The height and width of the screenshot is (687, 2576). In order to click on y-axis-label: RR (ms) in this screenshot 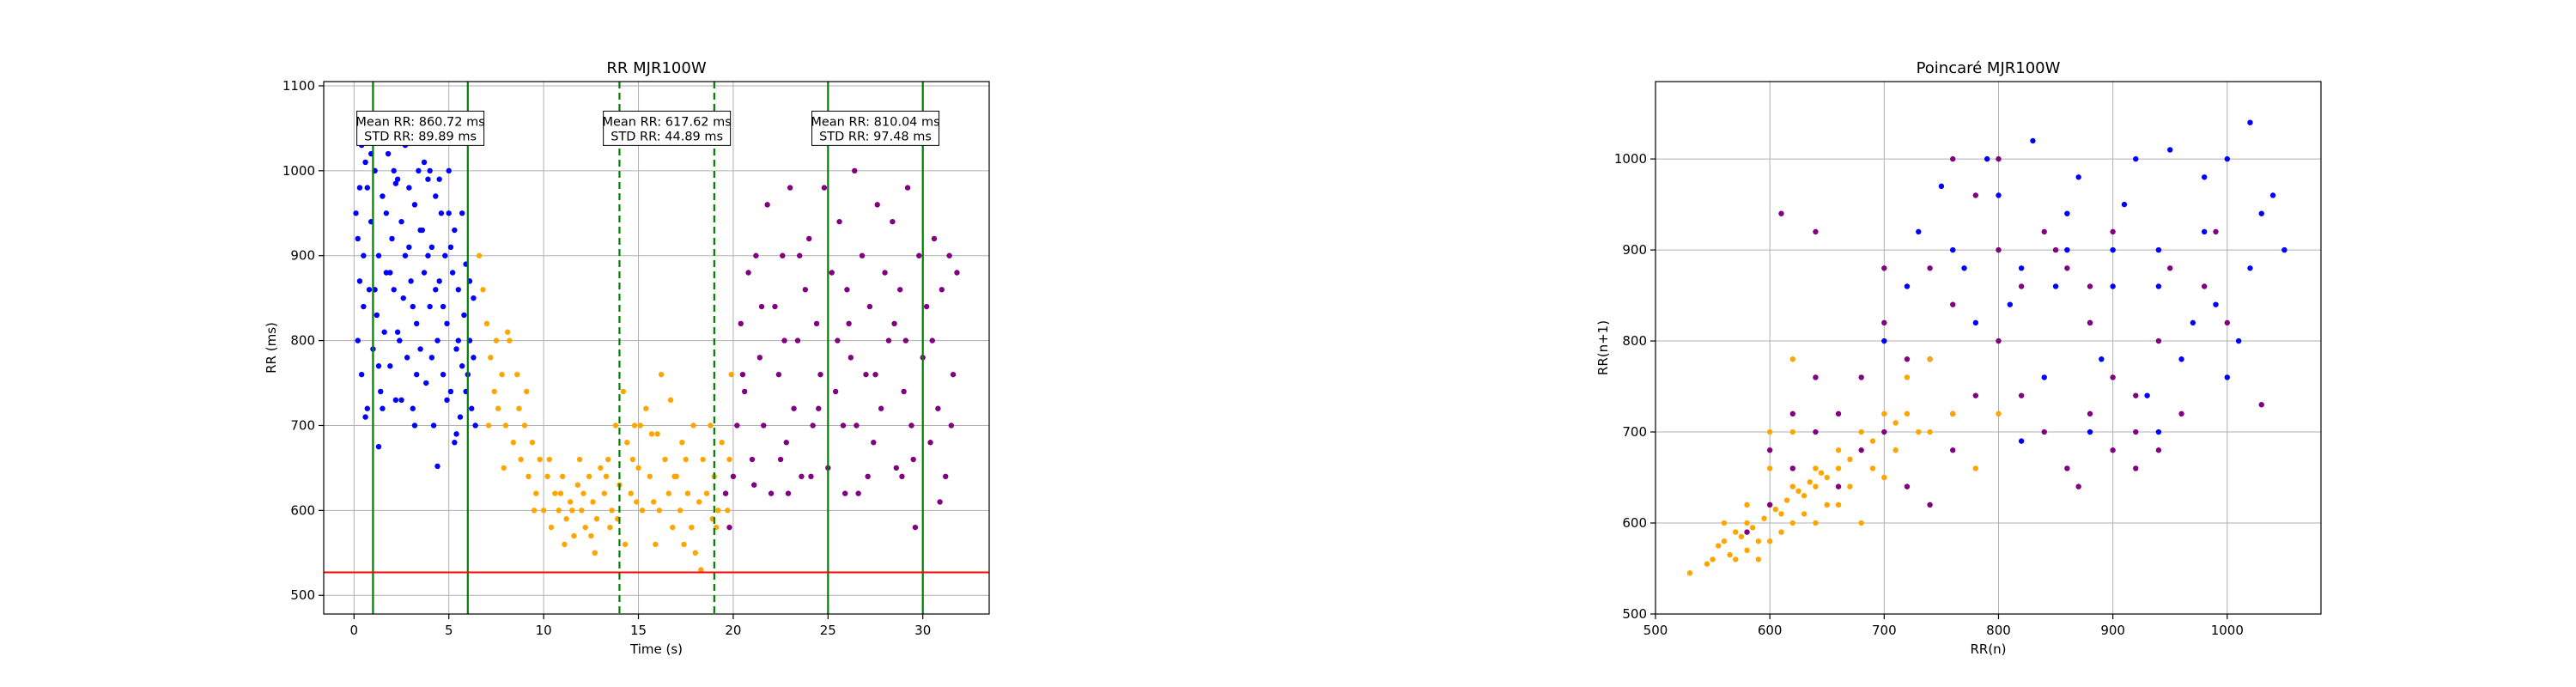, I will do `click(271, 348)`.